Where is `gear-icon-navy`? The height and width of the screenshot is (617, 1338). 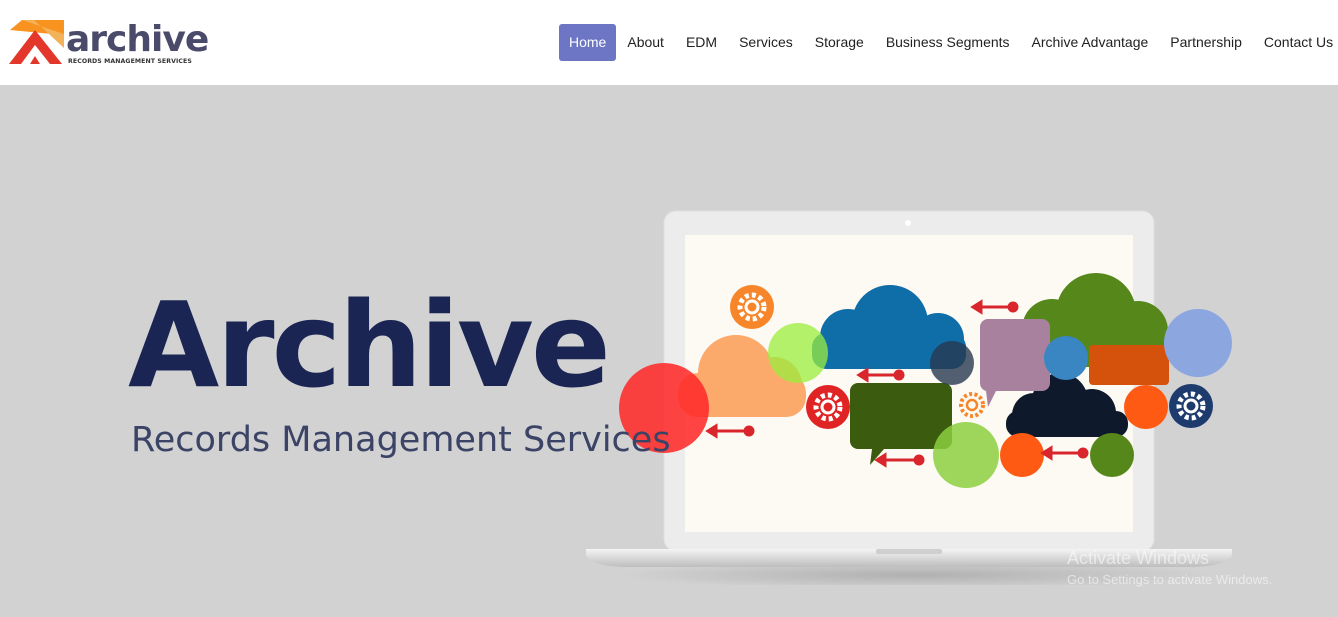 gear-icon-navy is located at coordinates (1191, 406).